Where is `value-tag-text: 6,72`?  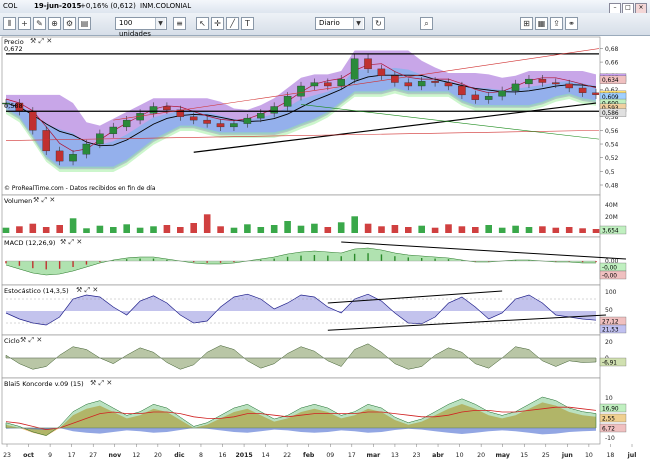
value-tag-text: 6,72 is located at coordinates (608, 429).